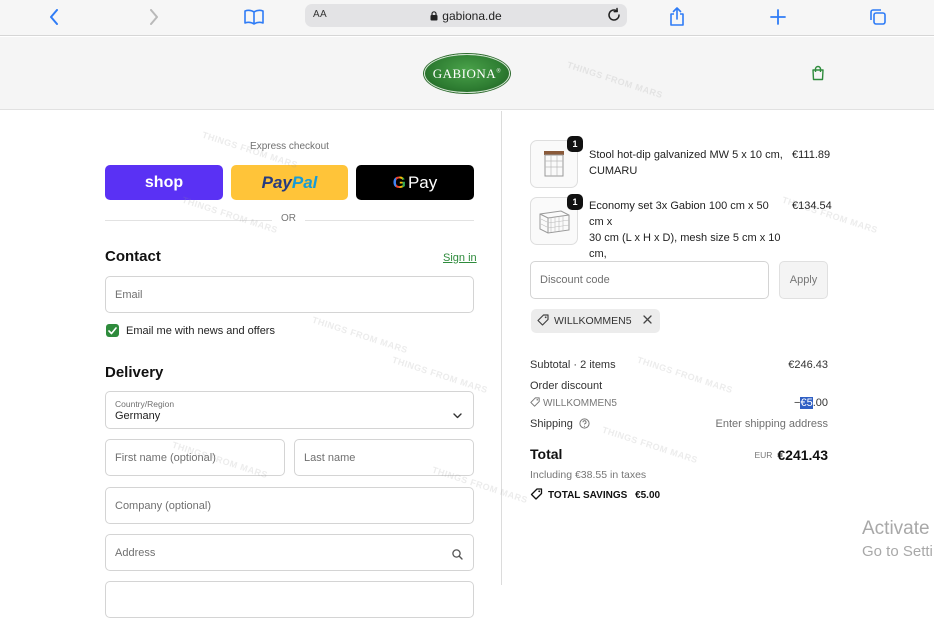 This screenshot has height=618, width=934. I want to click on subtotal-value: €246.43, so click(808, 365).